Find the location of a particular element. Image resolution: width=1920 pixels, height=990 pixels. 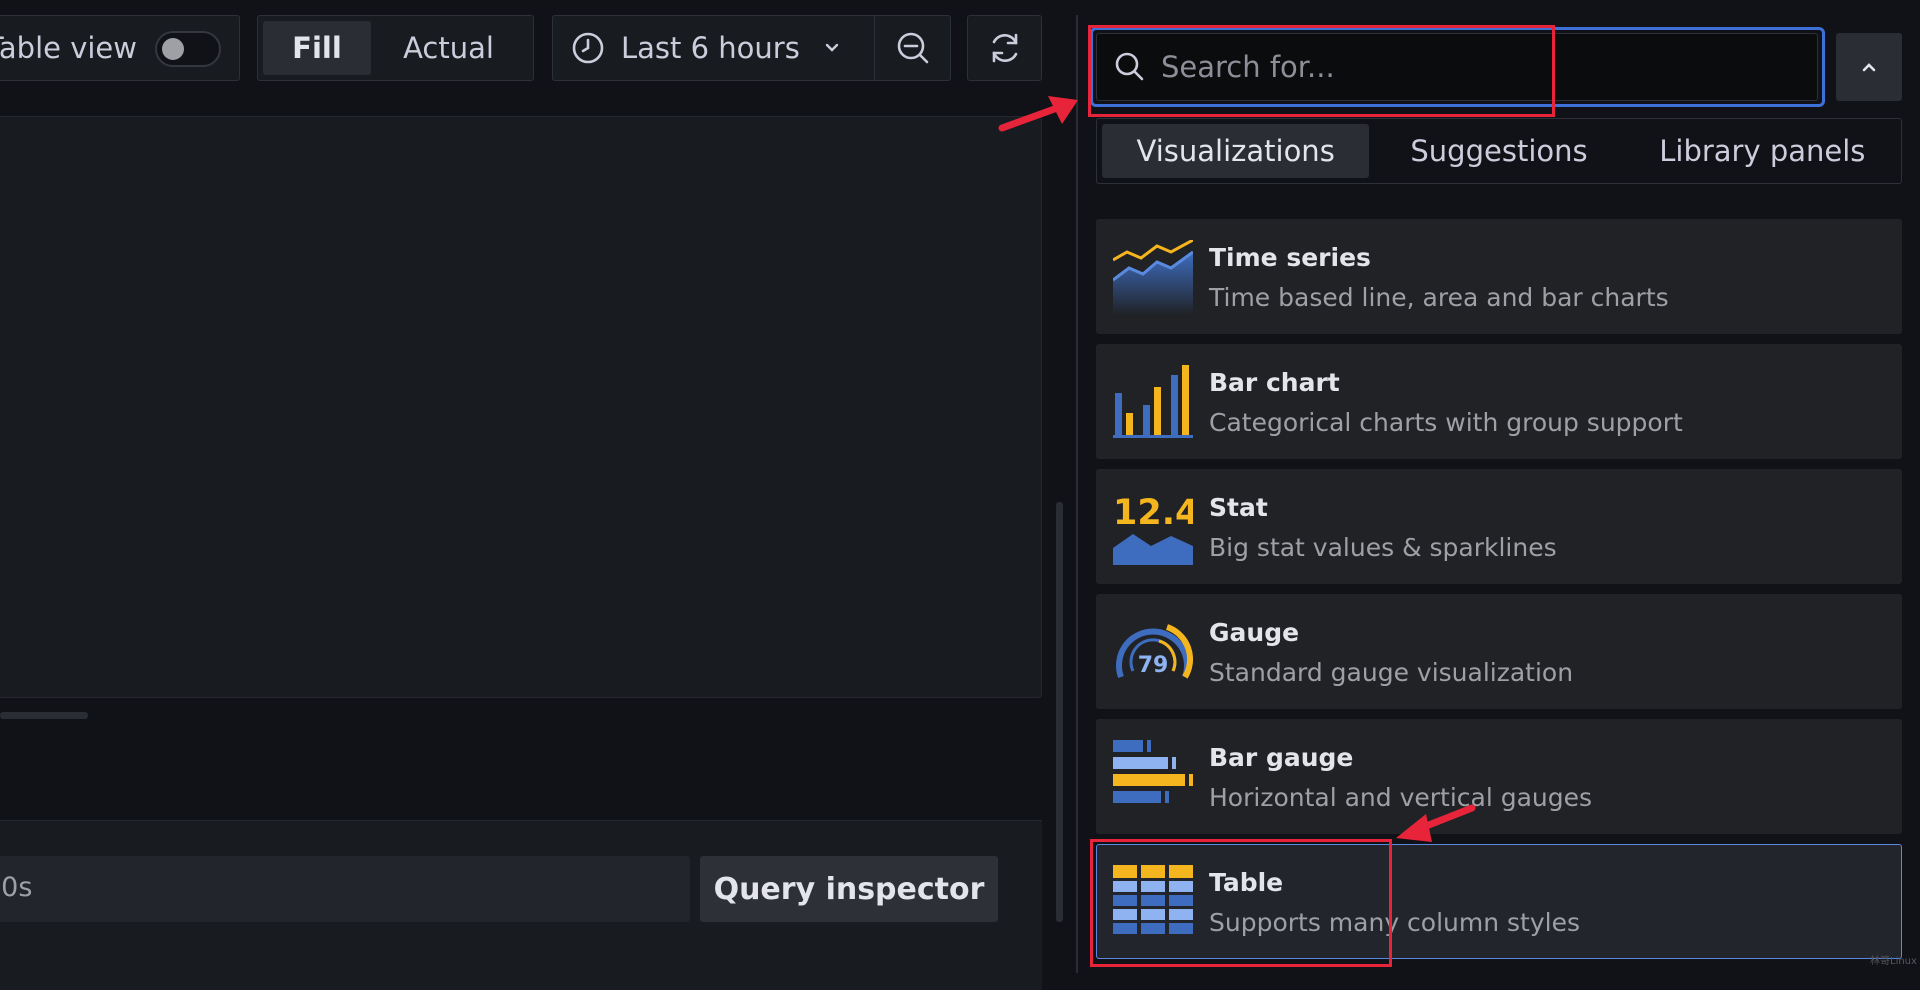

switch-knob is located at coordinates (173, 49).